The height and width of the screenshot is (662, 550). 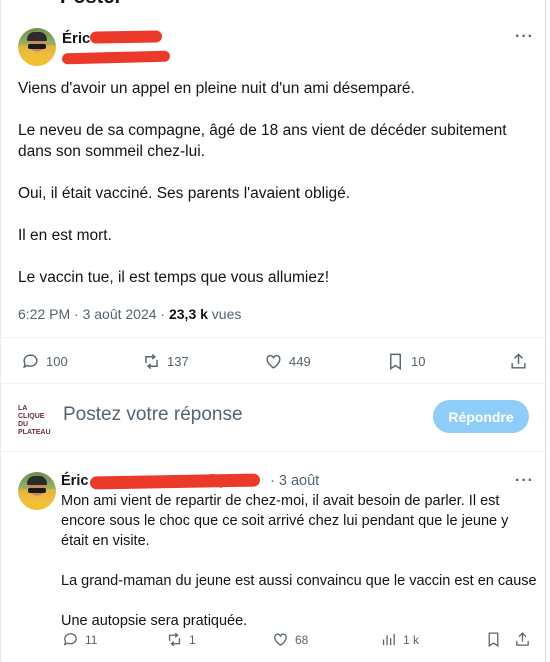 I want to click on submit-reply-button: Répondre, so click(x=481, y=416).